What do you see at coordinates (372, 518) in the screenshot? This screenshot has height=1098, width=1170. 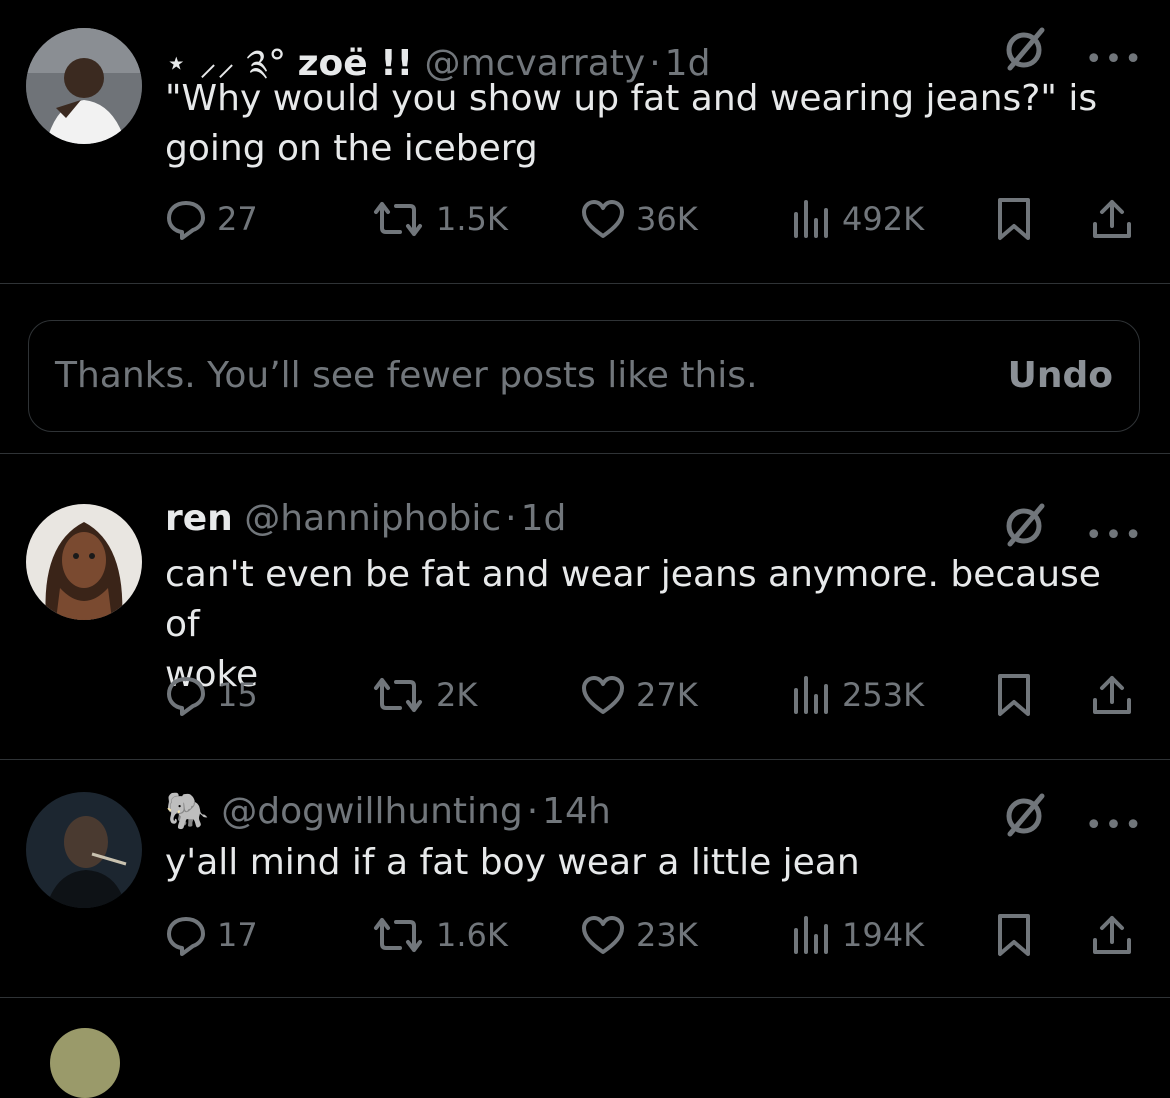 I see `handle: @hanniphobic` at bounding box center [372, 518].